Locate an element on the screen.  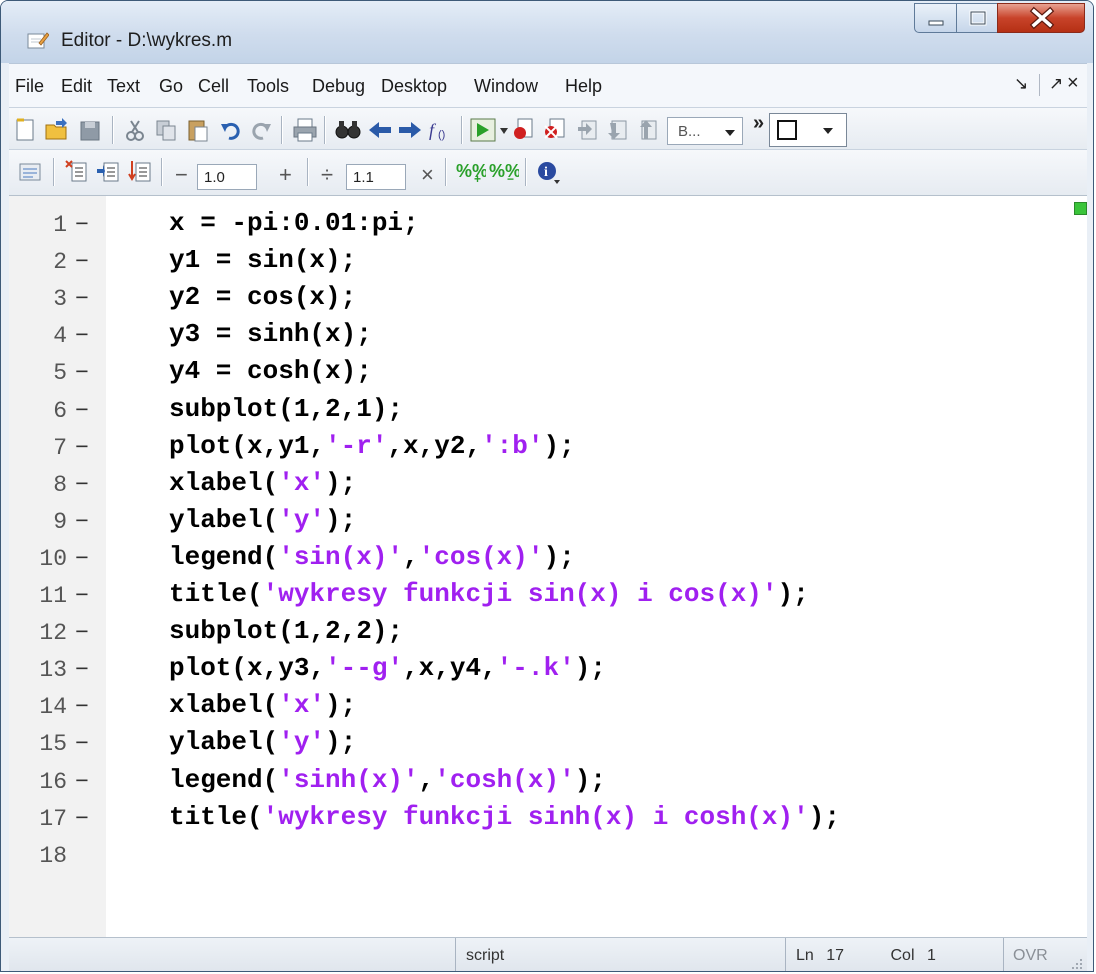
evaluate-cell-advance-icon is located at coordinates (109, 172).